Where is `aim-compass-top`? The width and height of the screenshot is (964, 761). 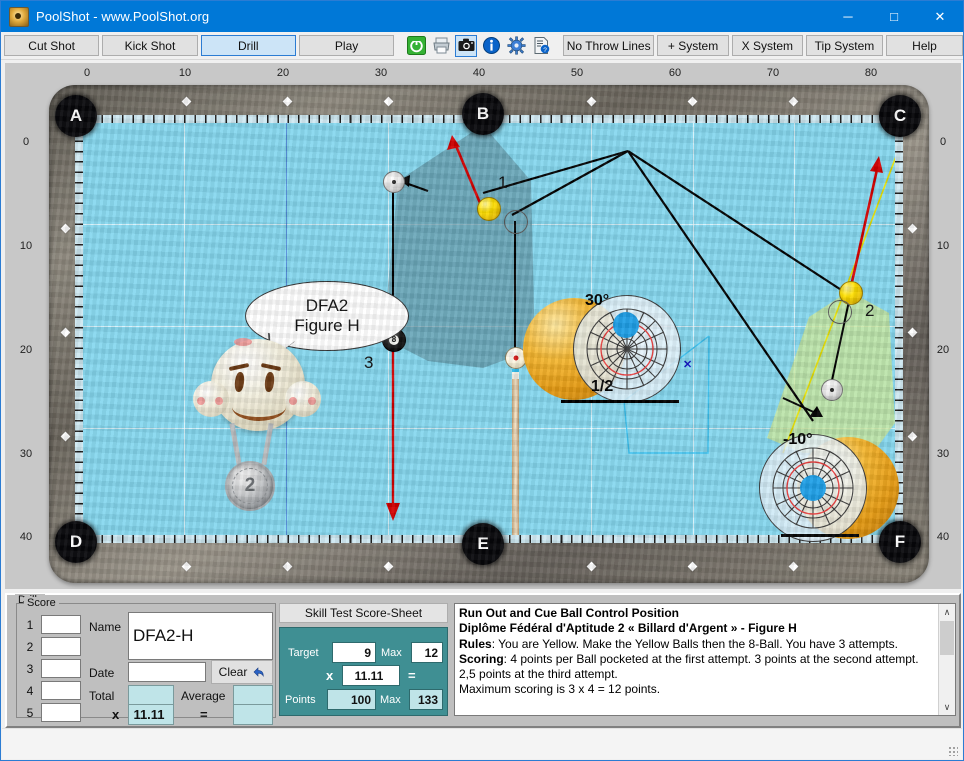
aim-compass-top is located at coordinates (627, 349).